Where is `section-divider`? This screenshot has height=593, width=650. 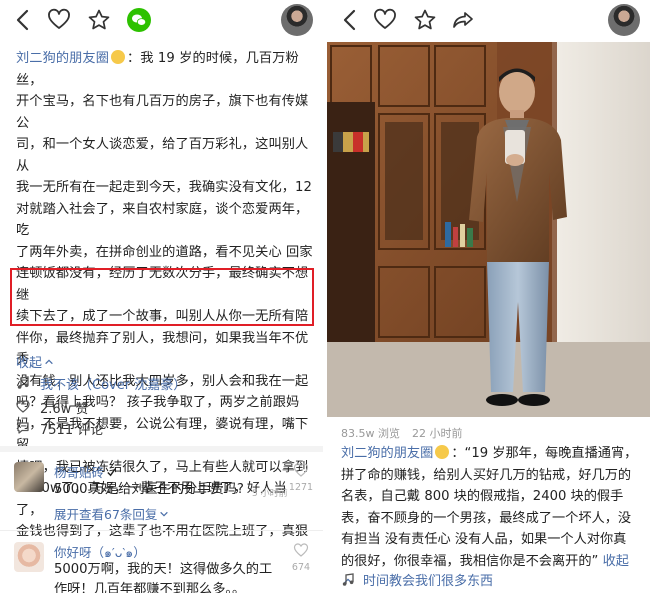 section-divider is located at coordinates (161, 449).